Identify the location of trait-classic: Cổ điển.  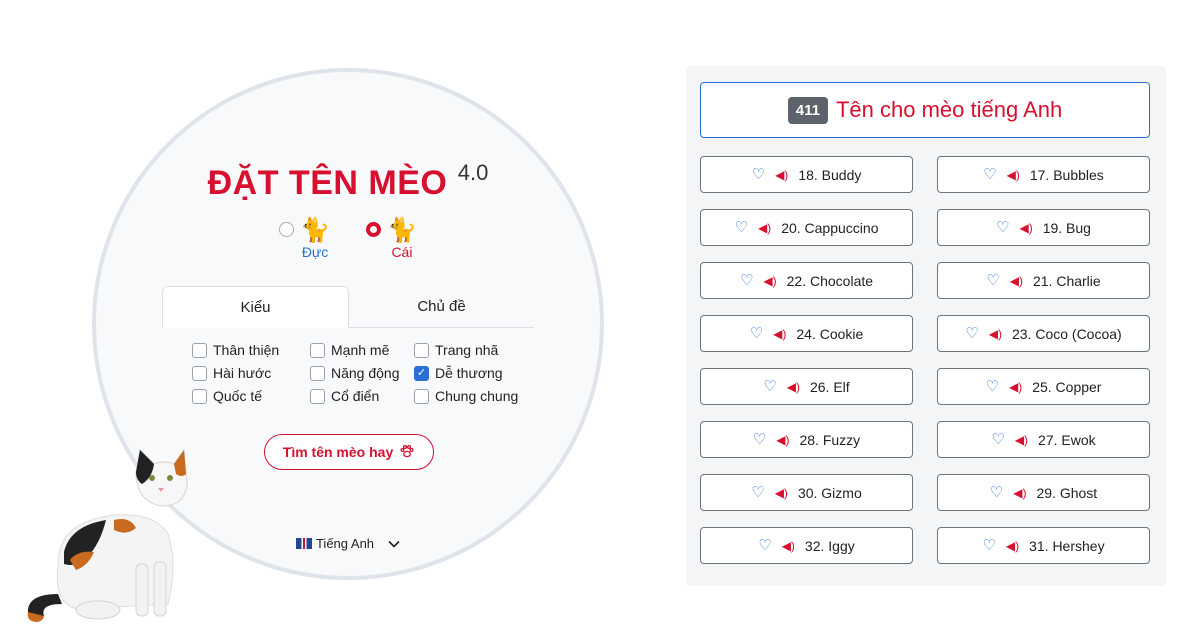
(362, 396).